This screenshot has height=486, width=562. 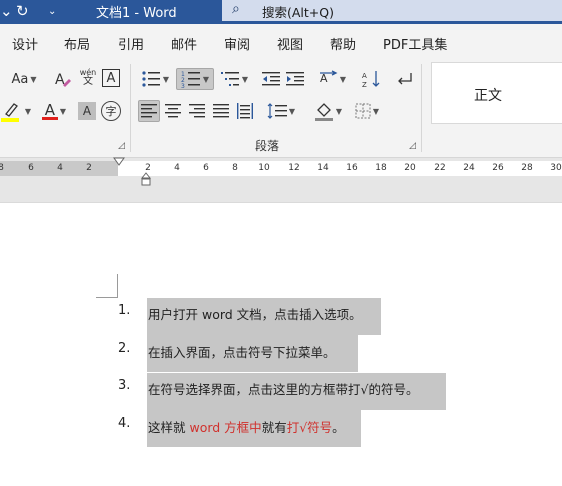 What do you see at coordinates (190, 79) in the screenshot?
I see `numbered-list-icon: 1 2 3` at bounding box center [190, 79].